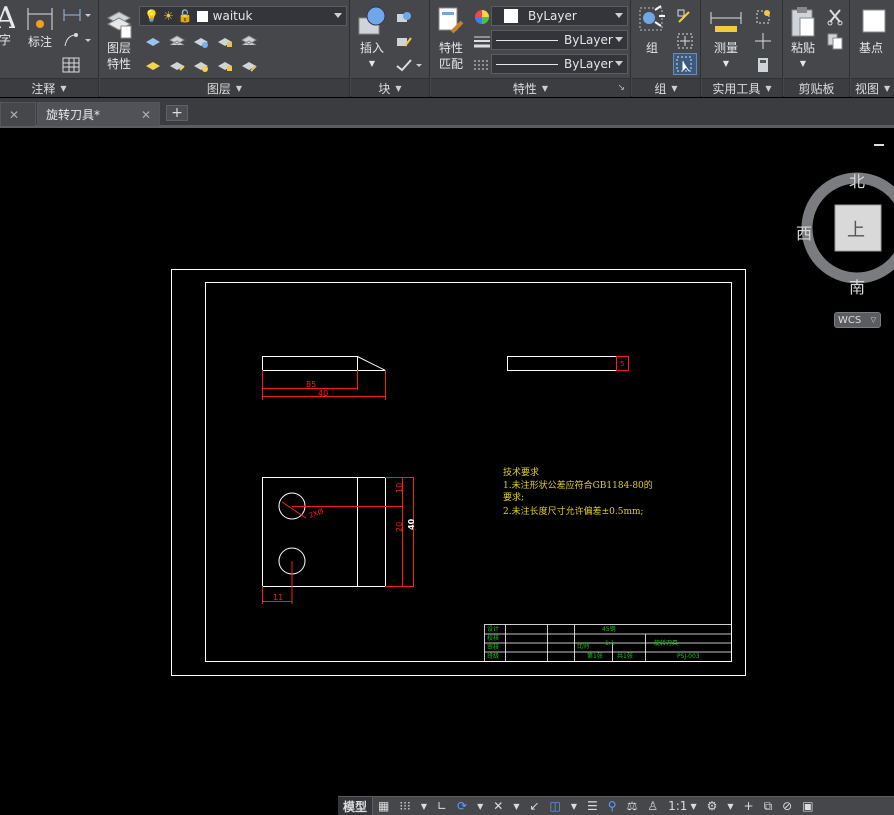 This screenshot has height=815, width=894. What do you see at coordinates (807, 806) in the screenshot?
I see `clean-screen-icon: ▣` at bounding box center [807, 806].